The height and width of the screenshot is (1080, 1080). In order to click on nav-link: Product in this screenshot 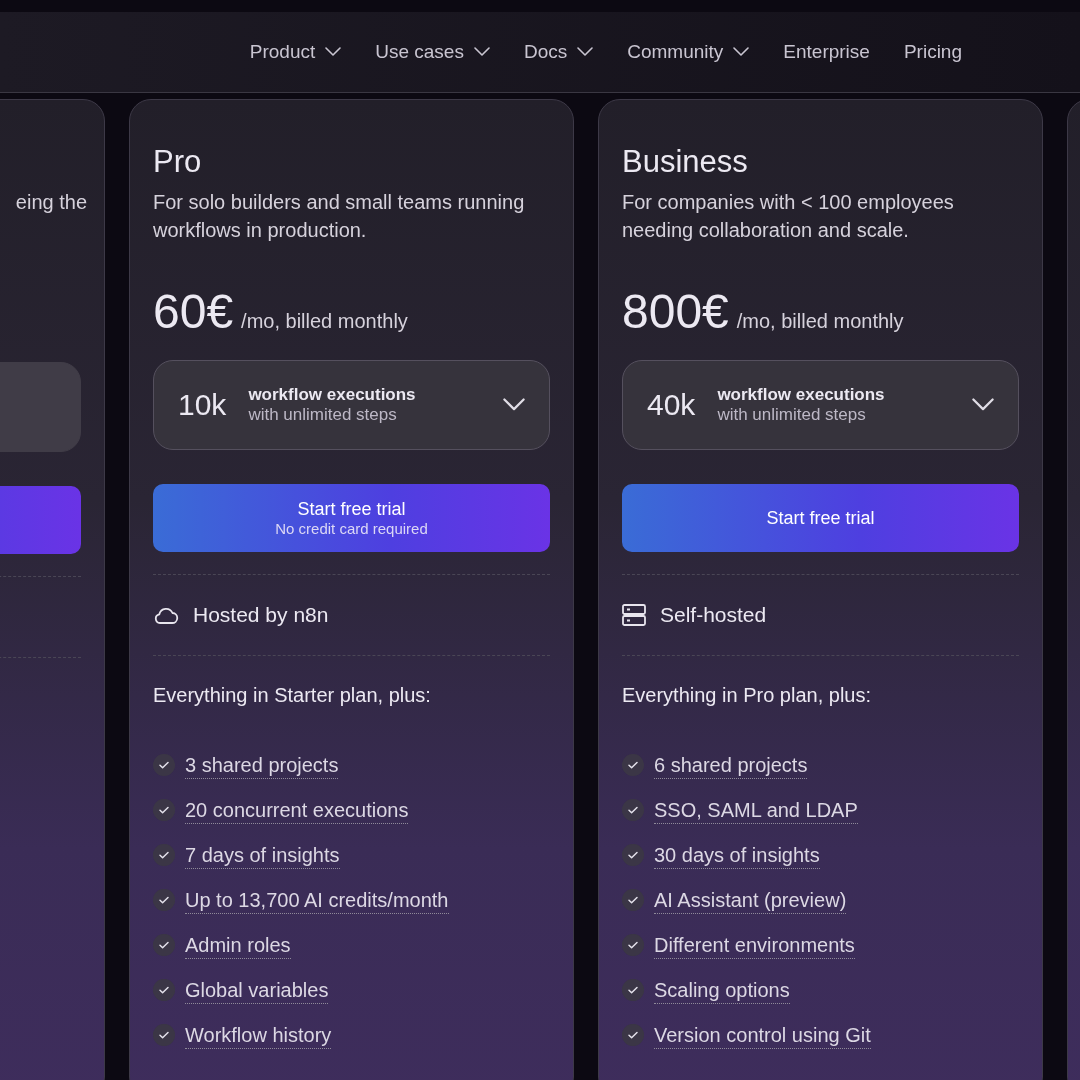, I will do `click(295, 52)`.